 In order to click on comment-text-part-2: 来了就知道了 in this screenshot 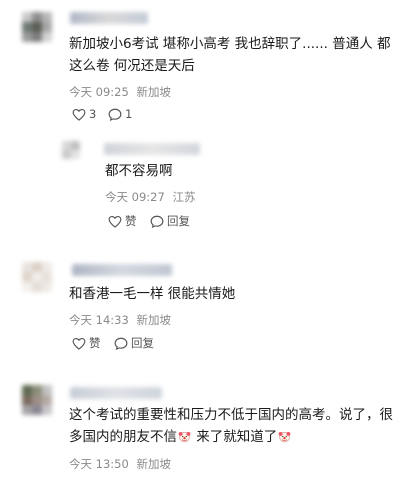, I will do `click(235, 437)`.